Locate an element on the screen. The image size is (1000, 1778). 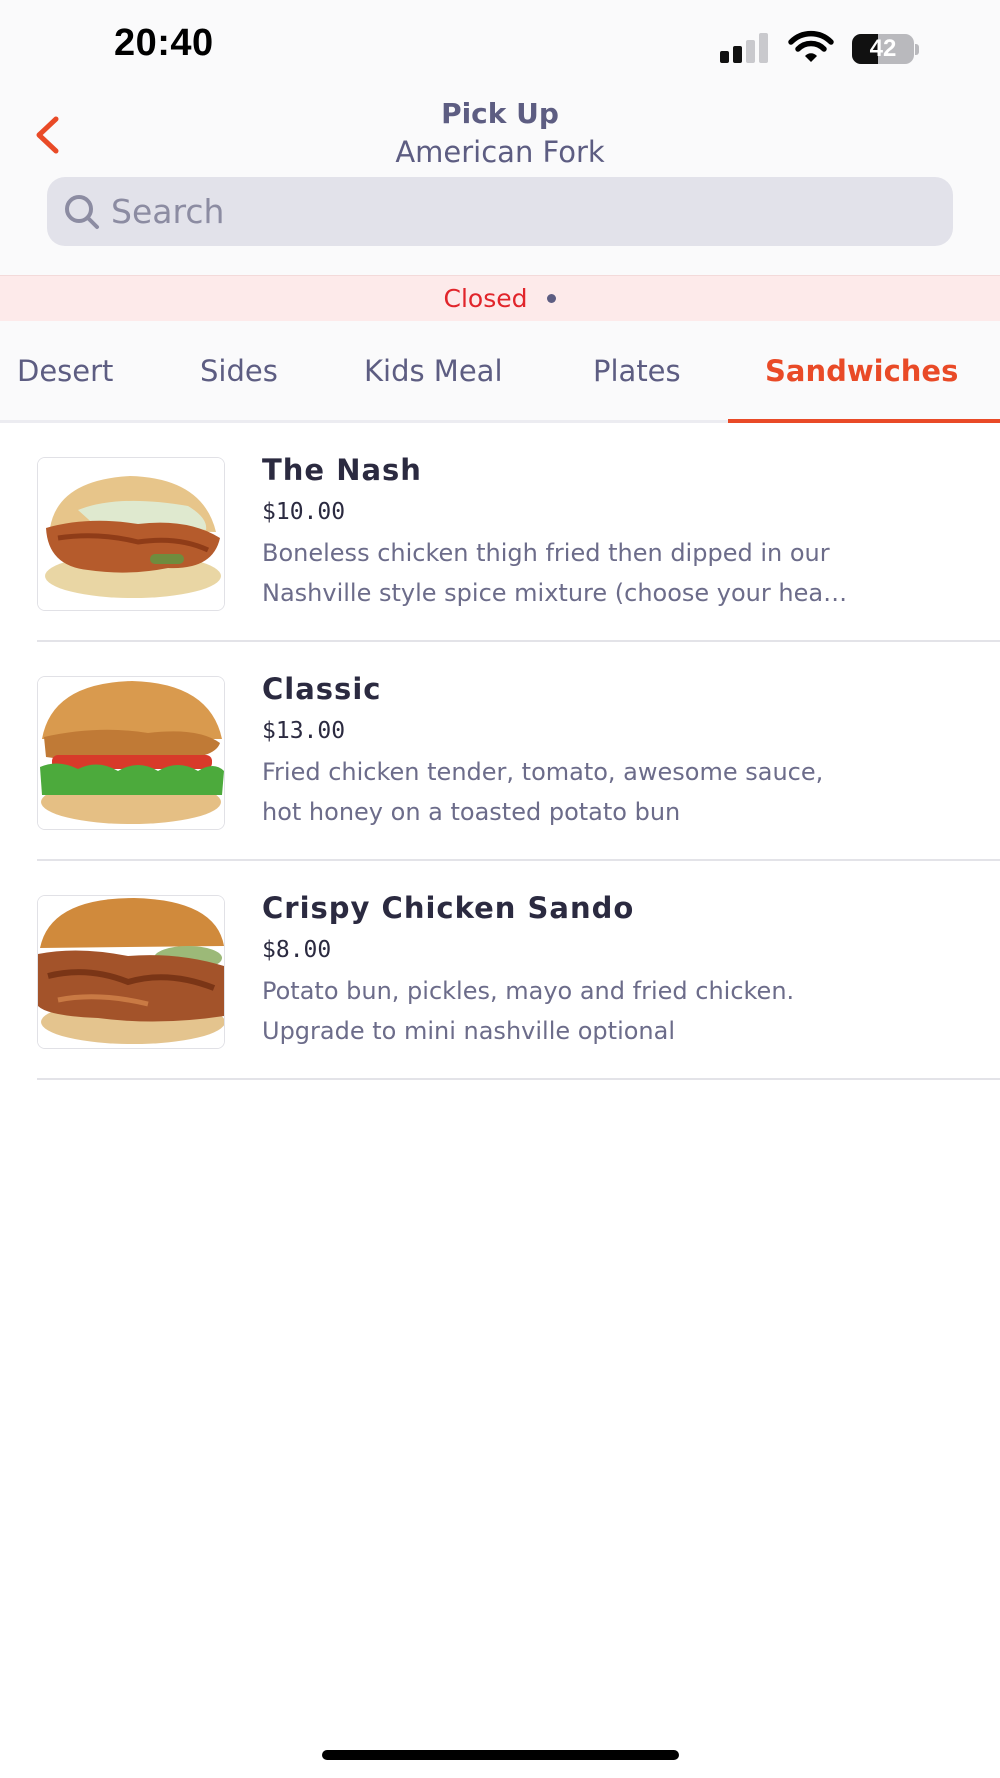
item-description-line: Upgrade to mini nashville optional is located at coordinates (469, 1031).